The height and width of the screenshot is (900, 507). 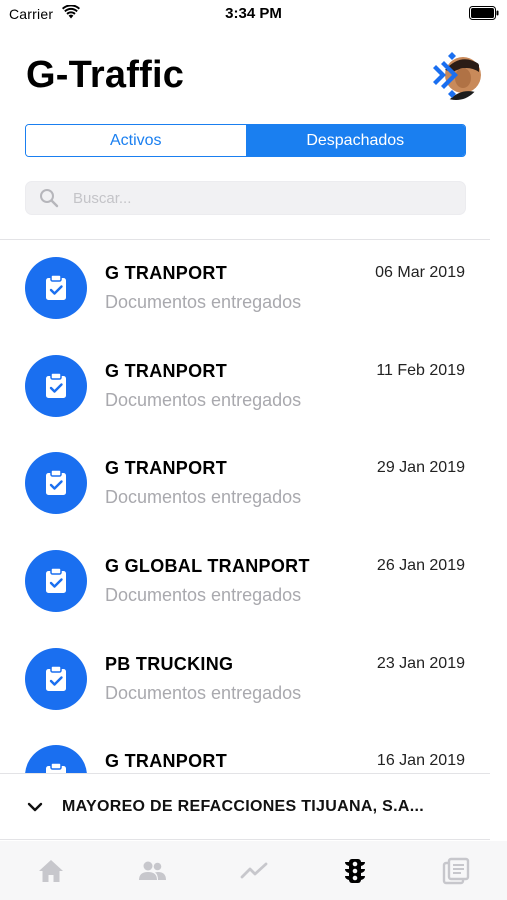 What do you see at coordinates (420, 663) in the screenshot?
I see `shipment-date: 23 Jan 2019` at bounding box center [420, 663].